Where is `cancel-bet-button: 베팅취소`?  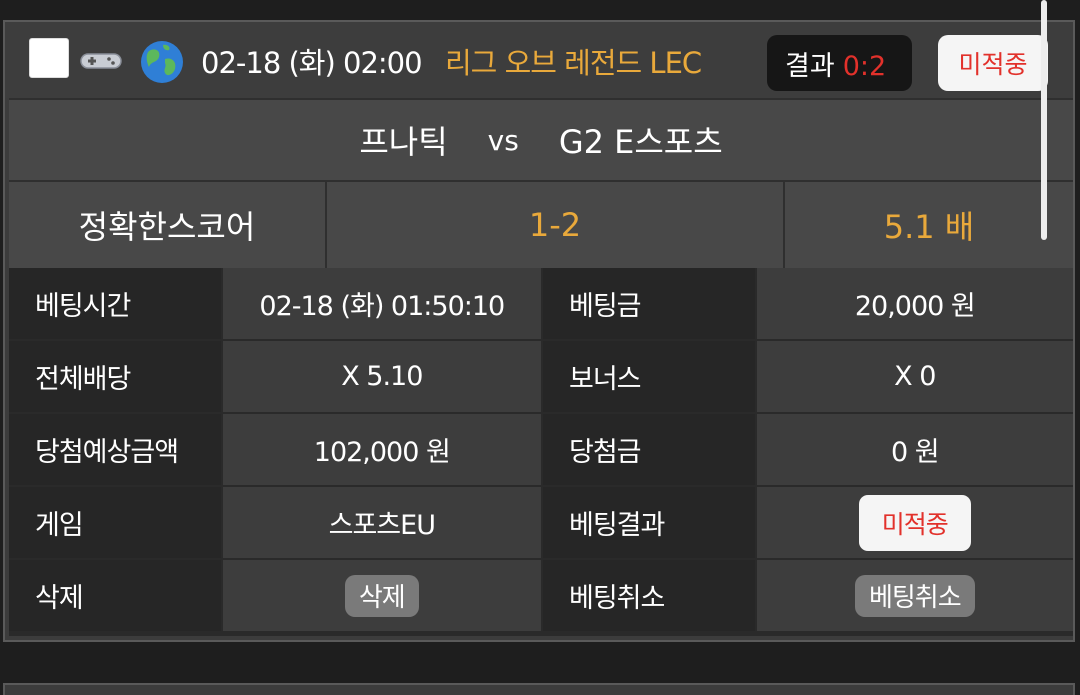
cancel-bet-button: 베팅취소 is located at coordinates (914, 595).